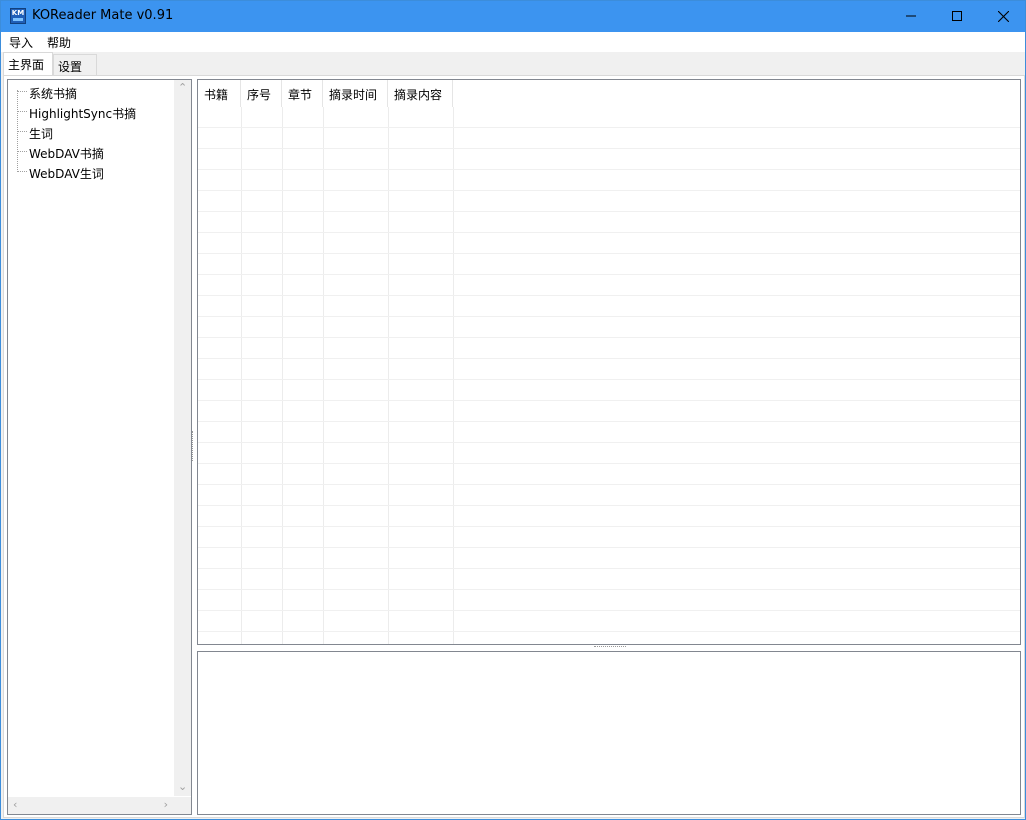 This screenshot has height=820, width=1026. What do you see at coordinates (75, 65) in the screenshot?
I see `tab-settings: 设置` at bounding box center [75, 65].